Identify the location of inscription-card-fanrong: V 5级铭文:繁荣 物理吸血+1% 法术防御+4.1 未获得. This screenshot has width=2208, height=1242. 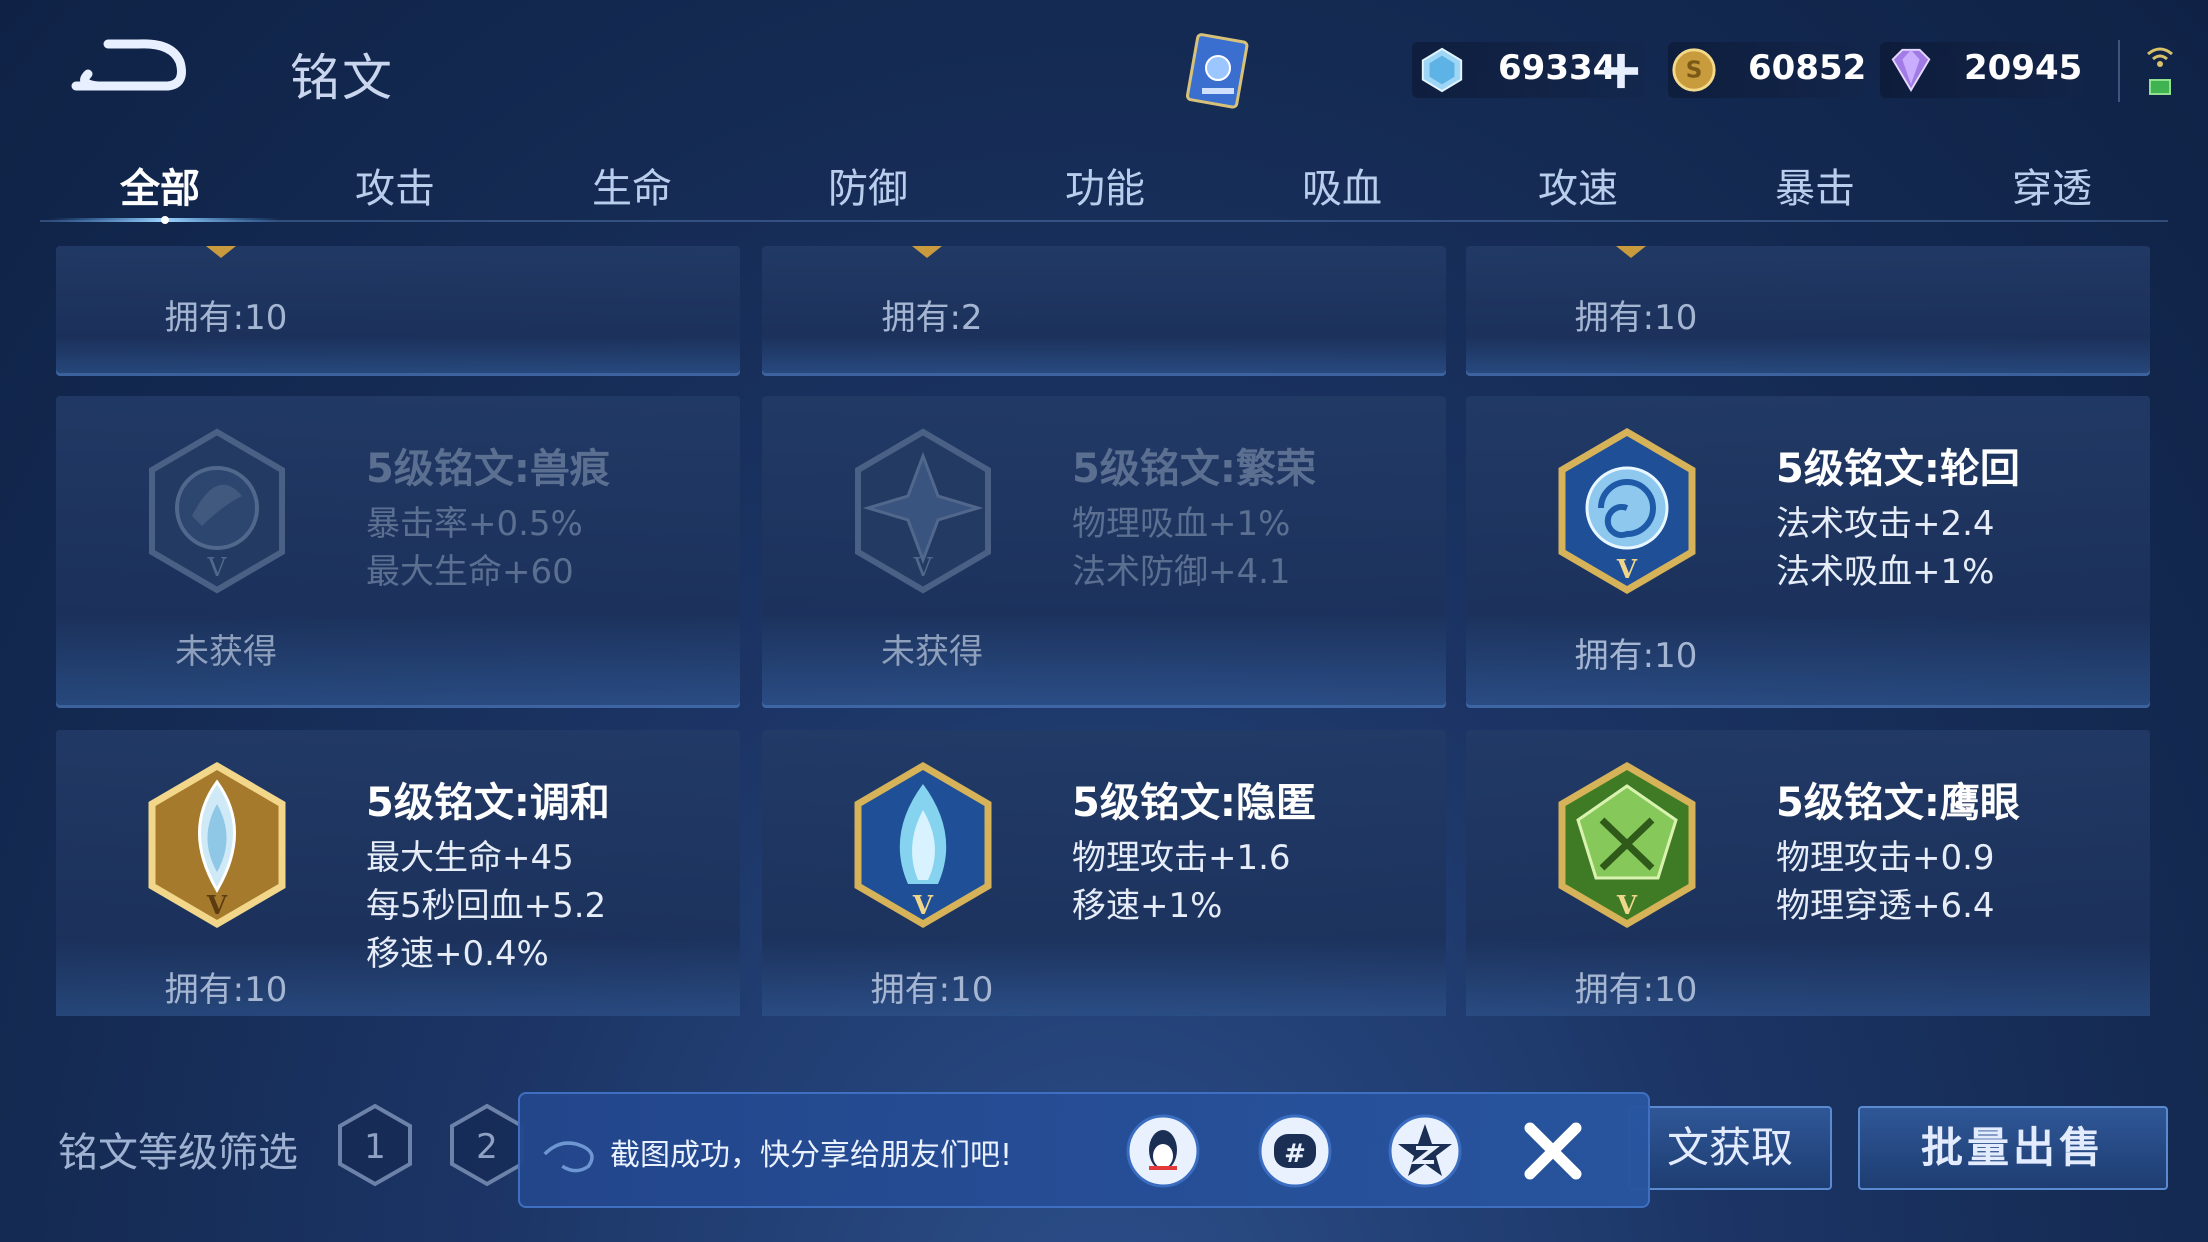
(1104, 552).